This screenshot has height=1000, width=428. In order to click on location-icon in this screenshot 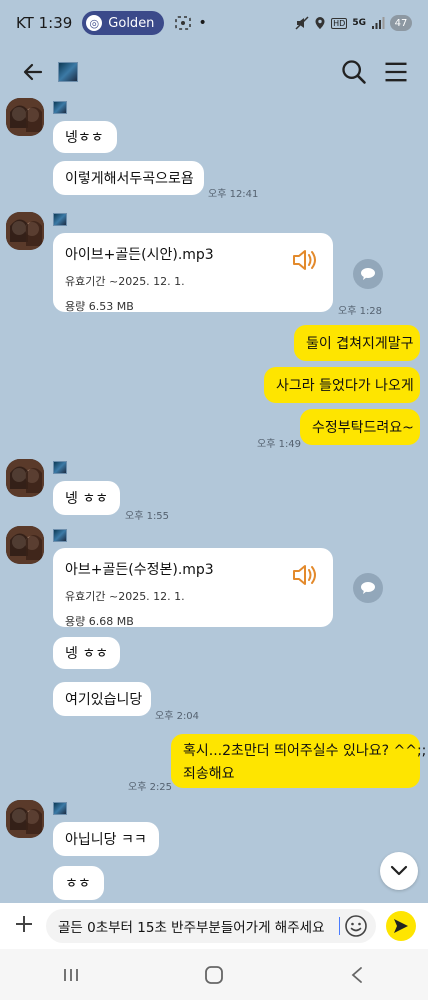, I will do `click(320, 23)`.